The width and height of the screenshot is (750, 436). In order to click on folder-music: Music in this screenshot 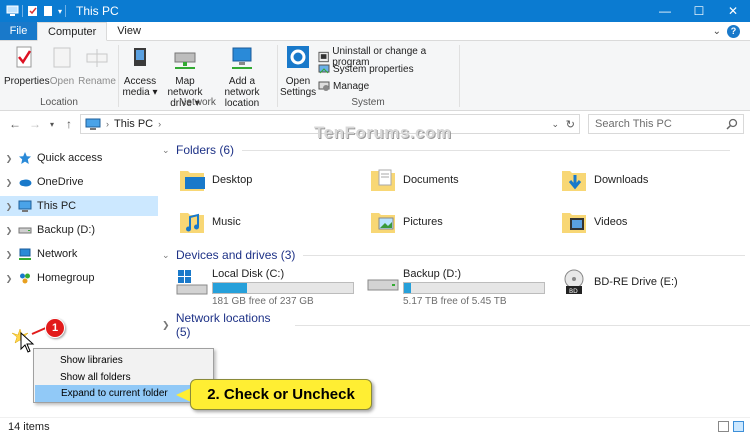, I will do `click(209, 222)`.